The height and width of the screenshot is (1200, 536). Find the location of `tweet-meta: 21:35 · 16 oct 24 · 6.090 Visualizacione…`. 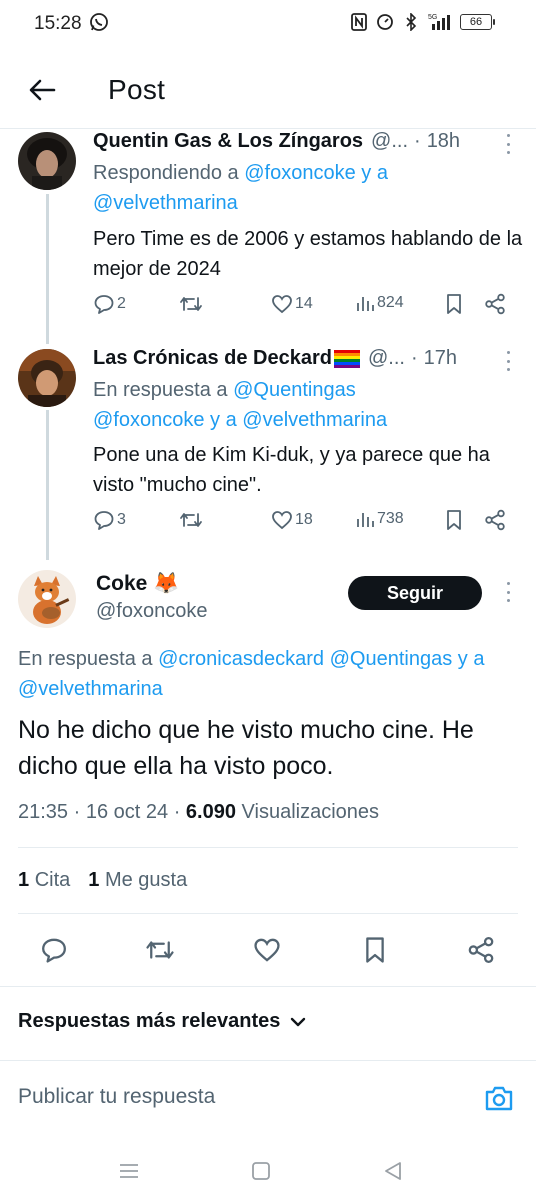

tweet-meta: 21:35 · 16 oct 24 · 6.090 Visualizacione… is located at coordinates (198, 812).